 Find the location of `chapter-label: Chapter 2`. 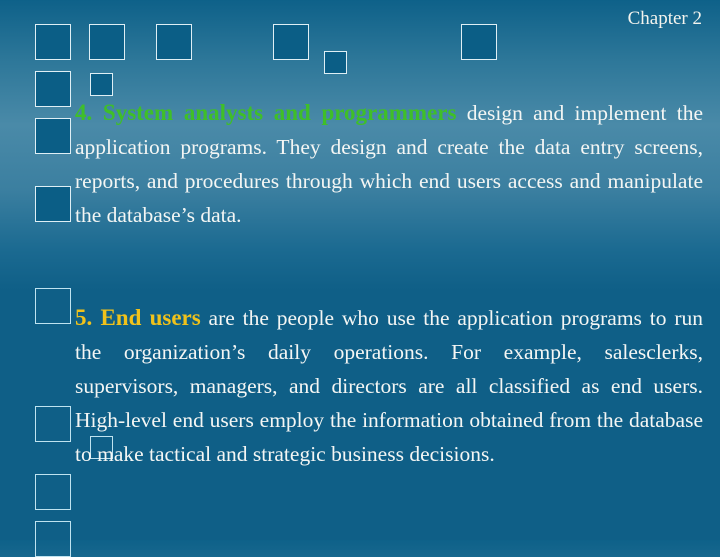

chapter-label: Chapter 2 is located at coordinates (664, 18).